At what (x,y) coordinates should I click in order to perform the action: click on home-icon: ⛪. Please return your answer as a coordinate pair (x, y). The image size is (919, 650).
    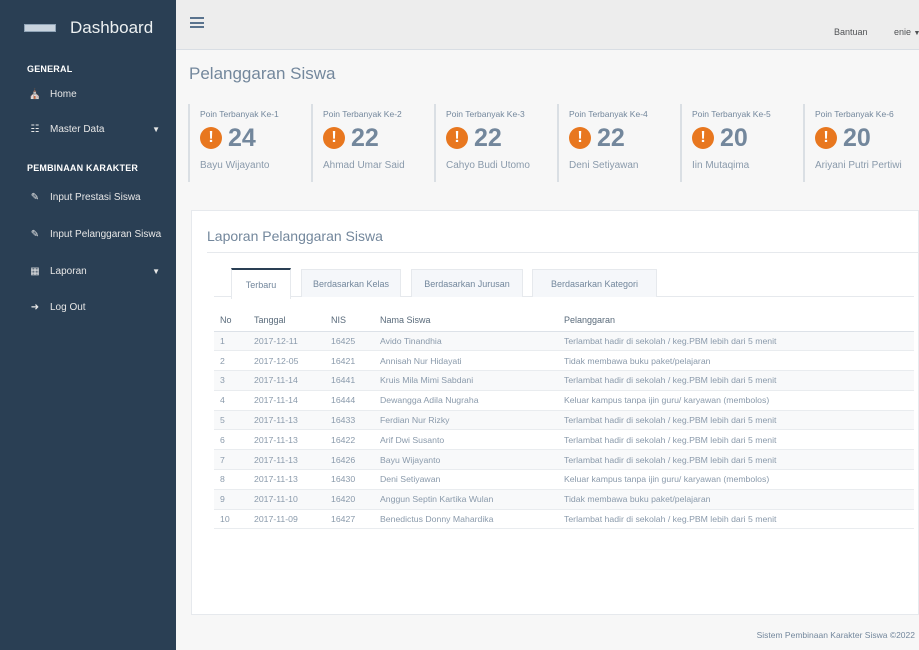
    Looking at the image, I should click on (35, 94).